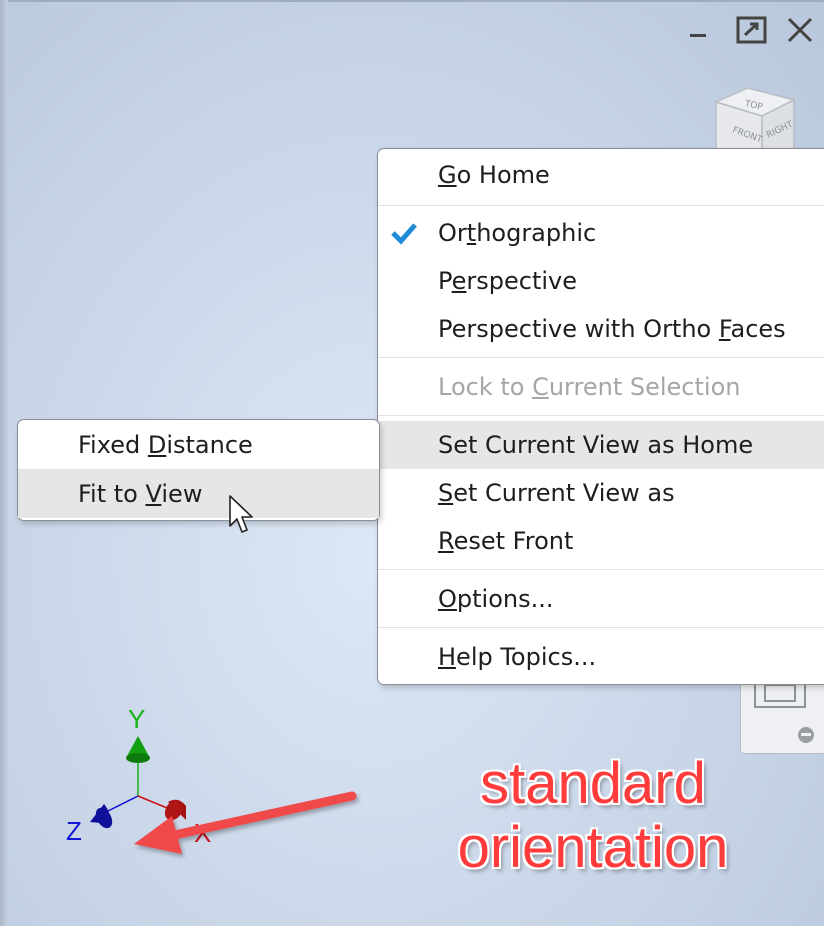  I want to click on minimize-button, so click(698, 30).